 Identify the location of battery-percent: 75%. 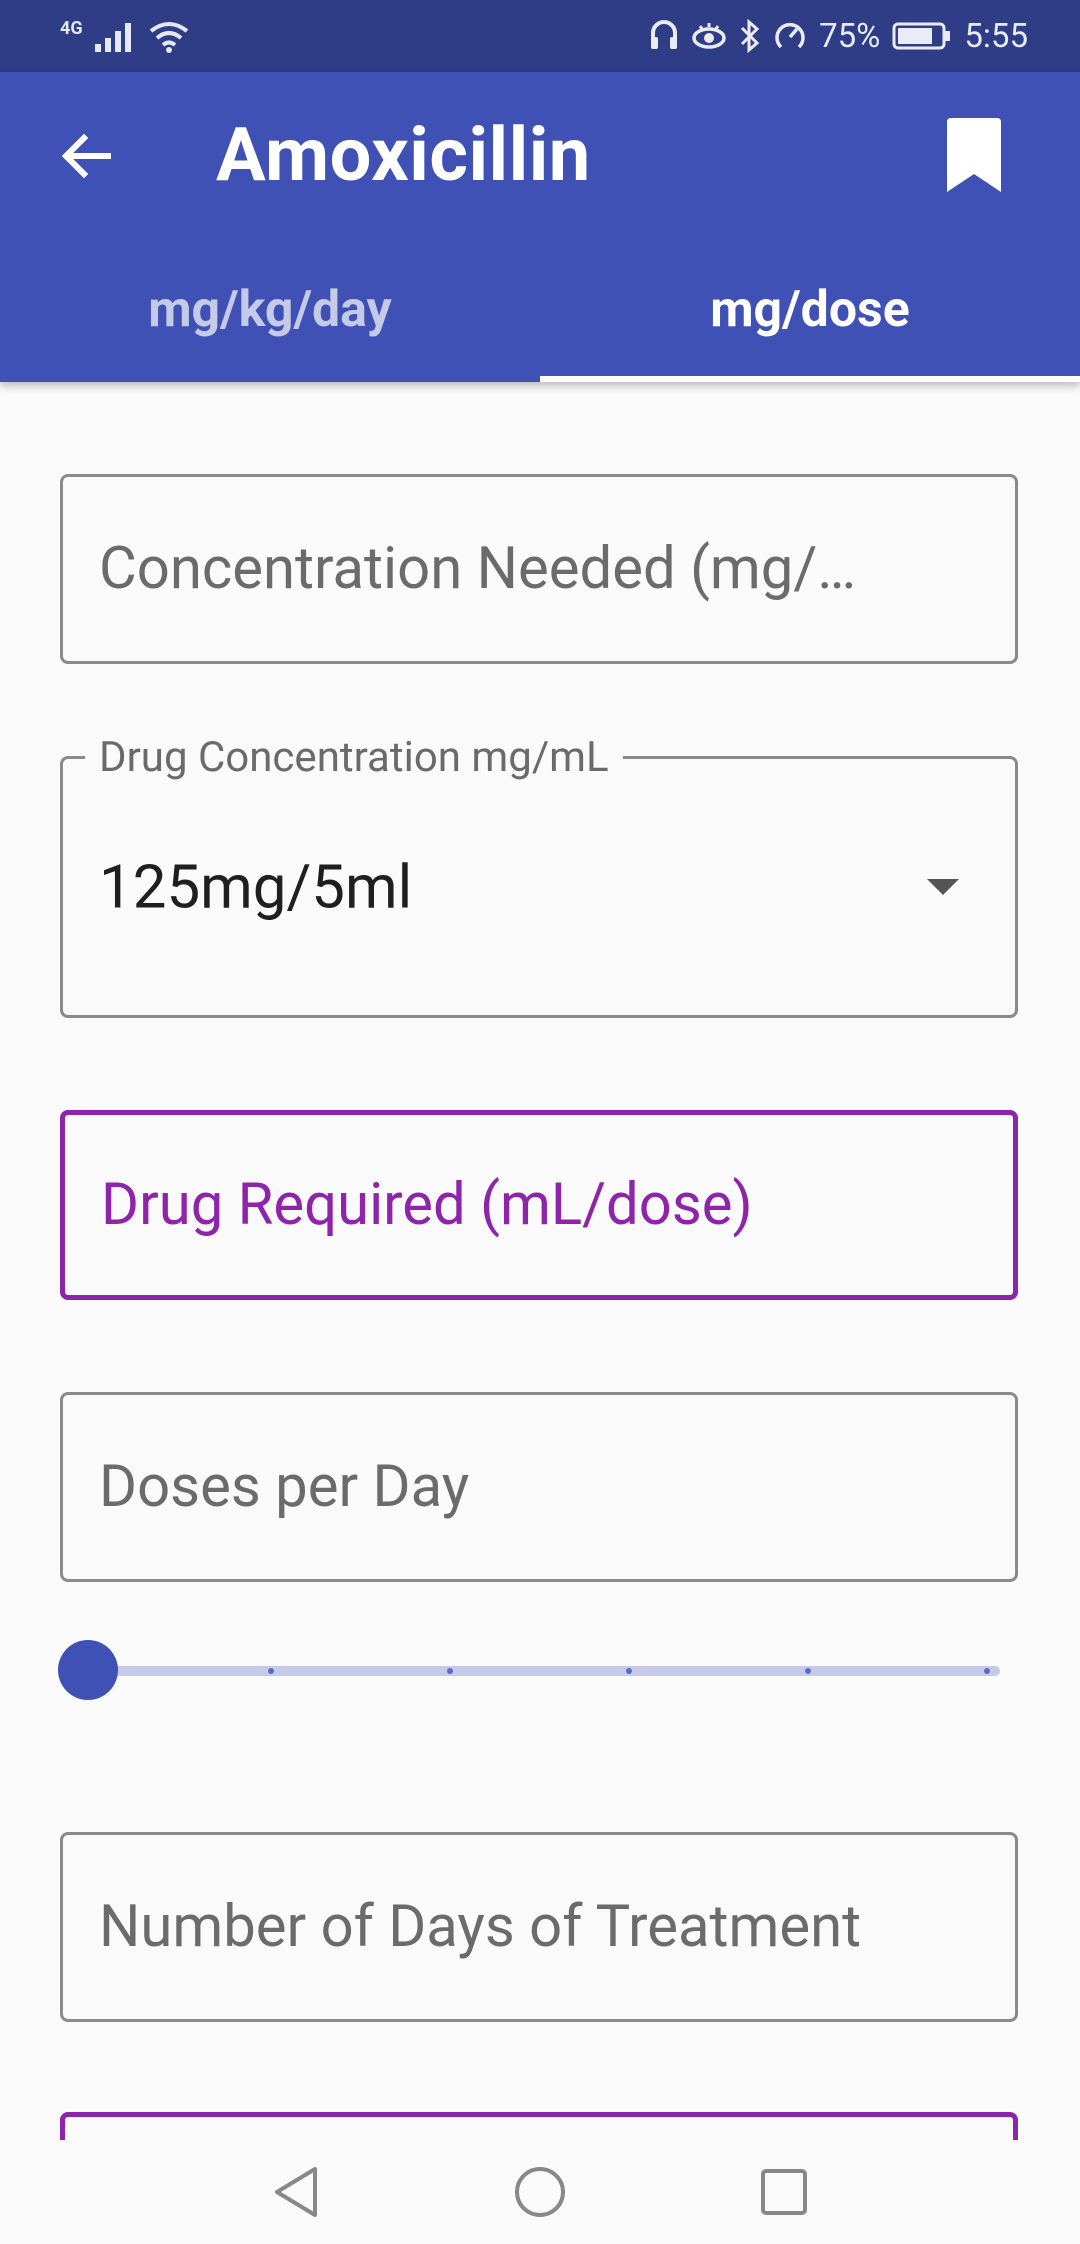
(850, 36).